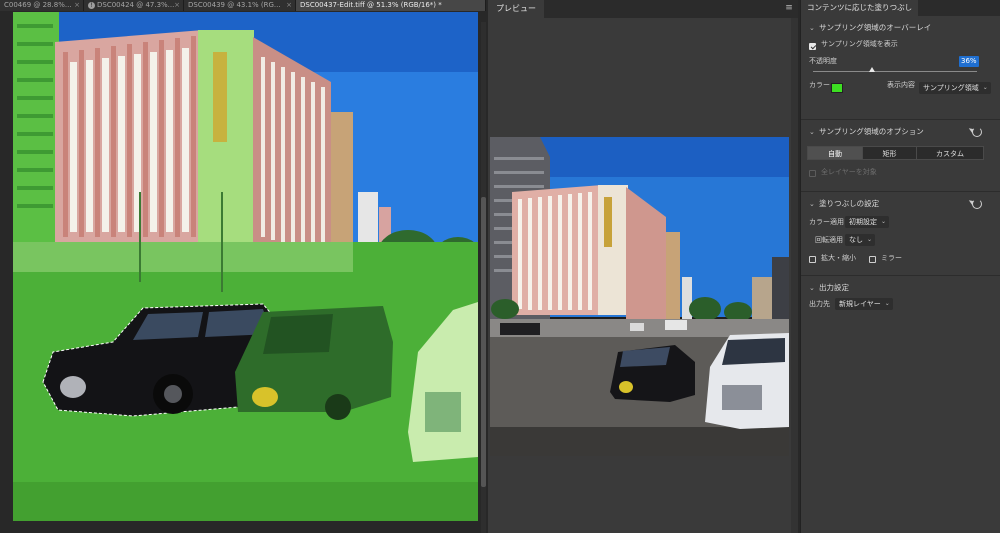 The image size is (1000, 533). I want to click on fill-settings-section: ⌄ 塗りつぶしの設定 カラー適用 初期設定 ⌄ 回転適用 なし ⌄ 拡大・縮小 ミラー, so click(900, 234).